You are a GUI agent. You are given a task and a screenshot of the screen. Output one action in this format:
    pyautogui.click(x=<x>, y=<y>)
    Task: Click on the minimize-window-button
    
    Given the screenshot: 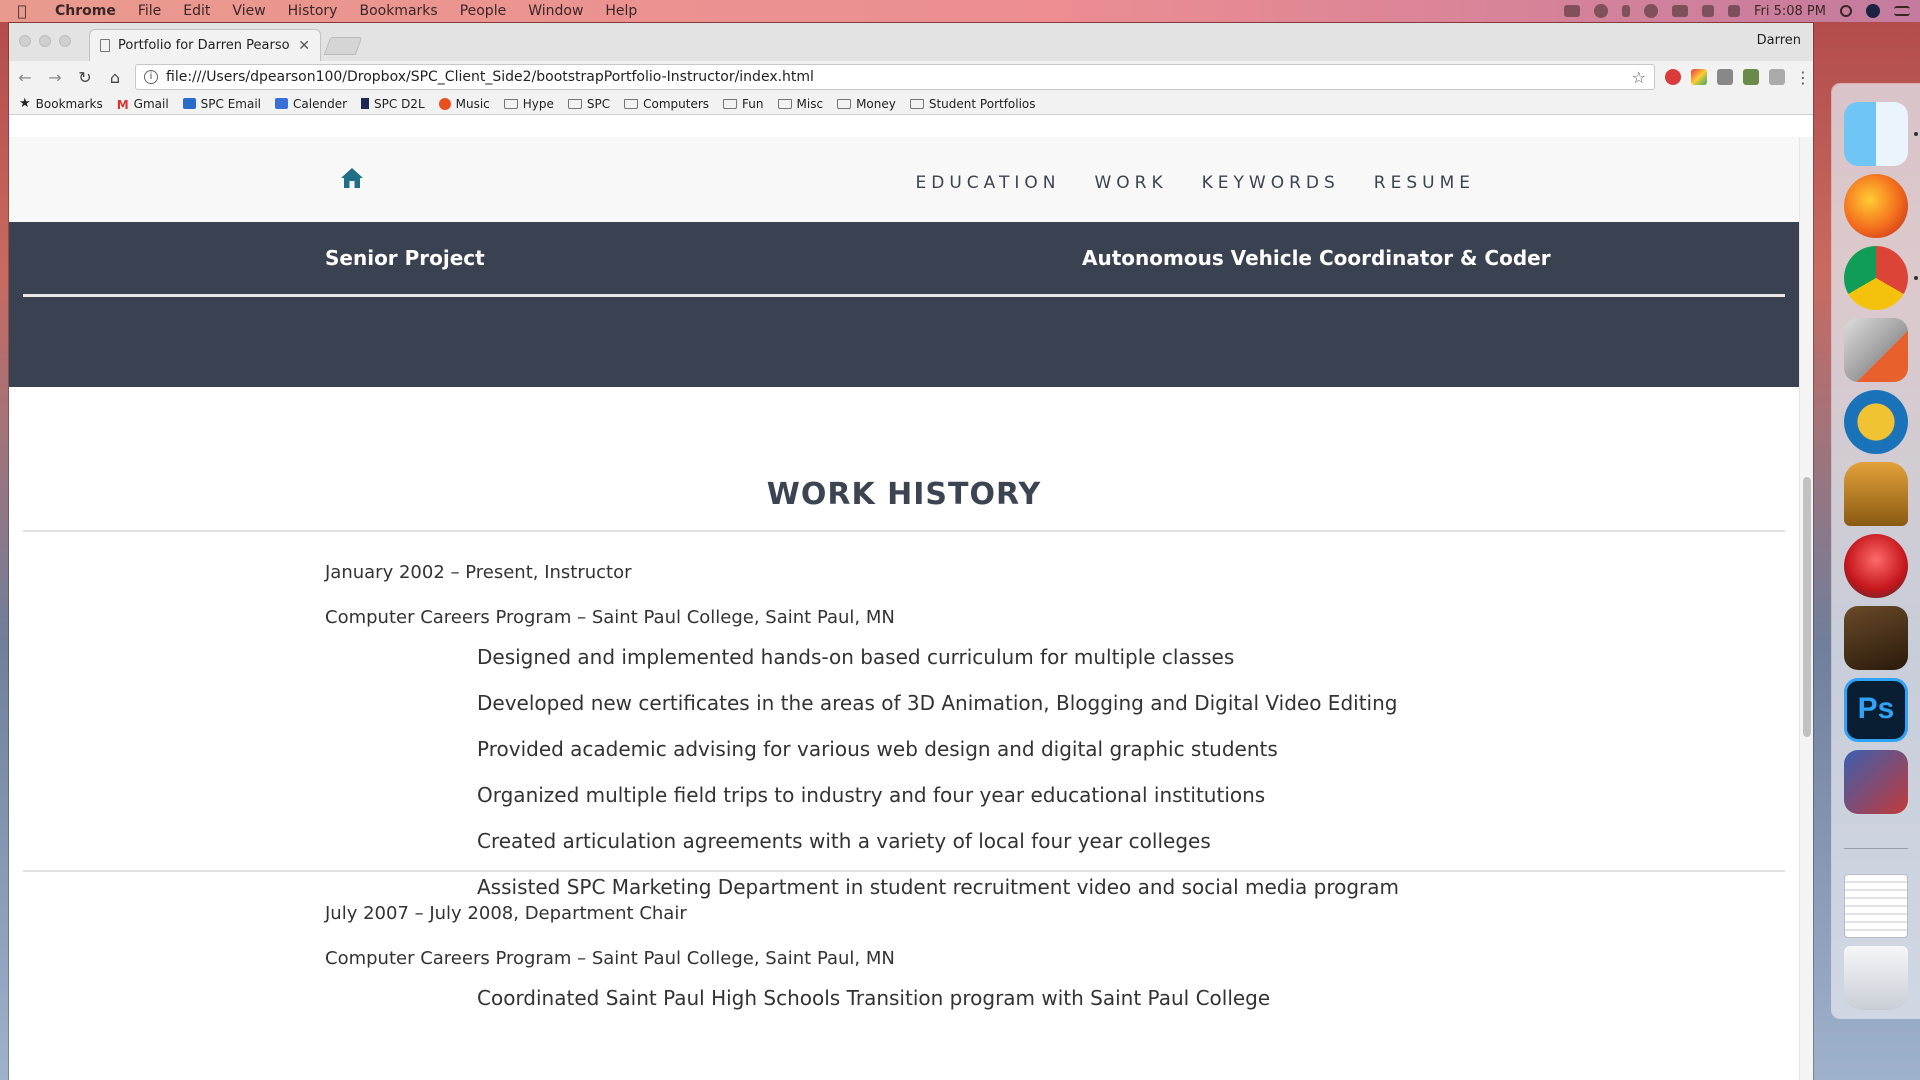 What is the action you would take?
    pyautogui.click(x=45, y=41)
    